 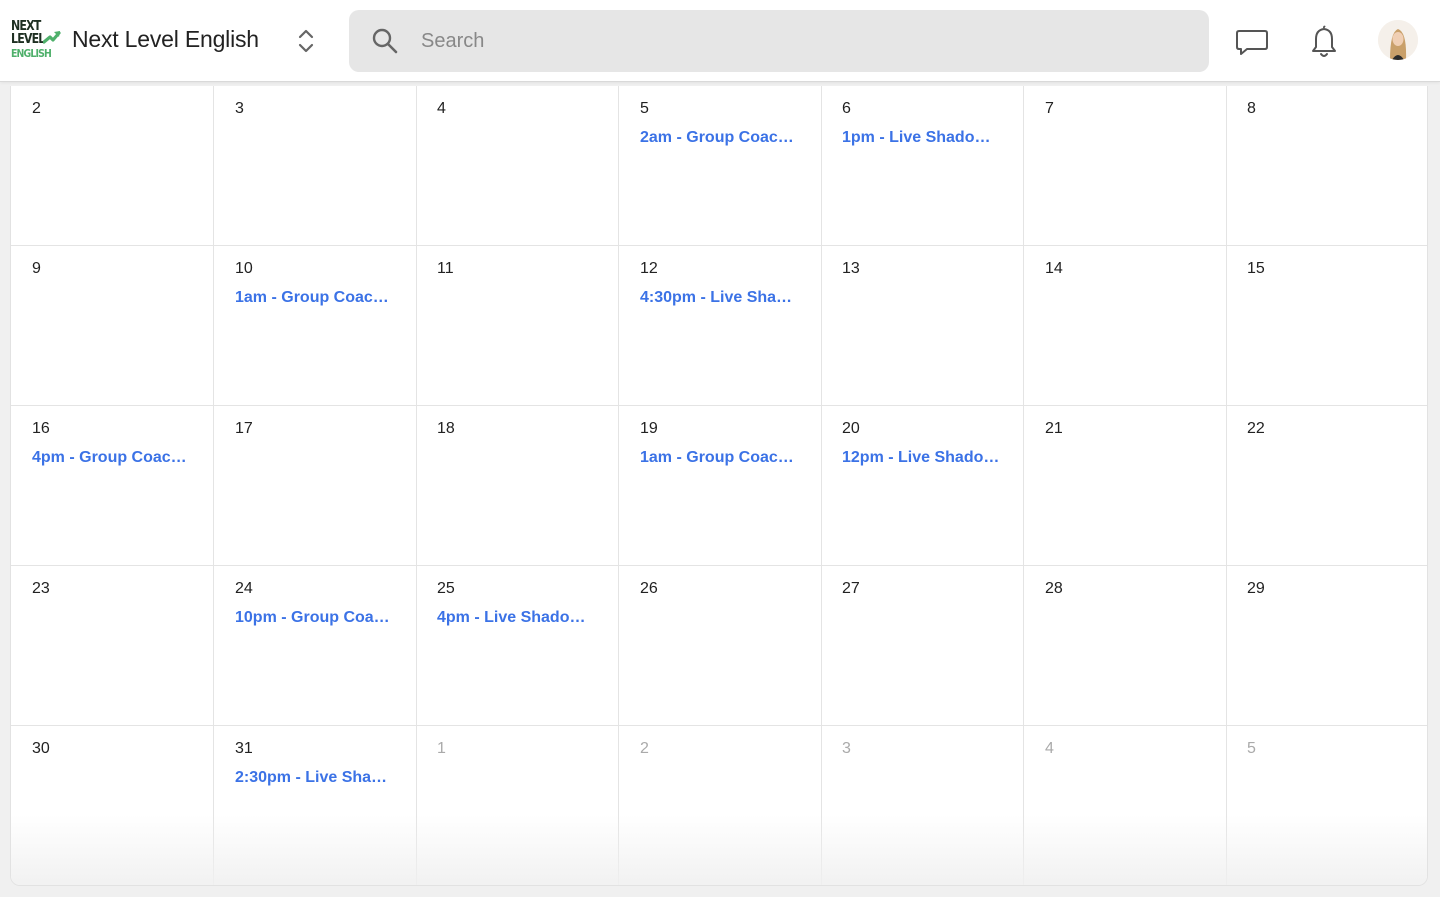 I want to click on search-icon, so click(x=385, y=41).